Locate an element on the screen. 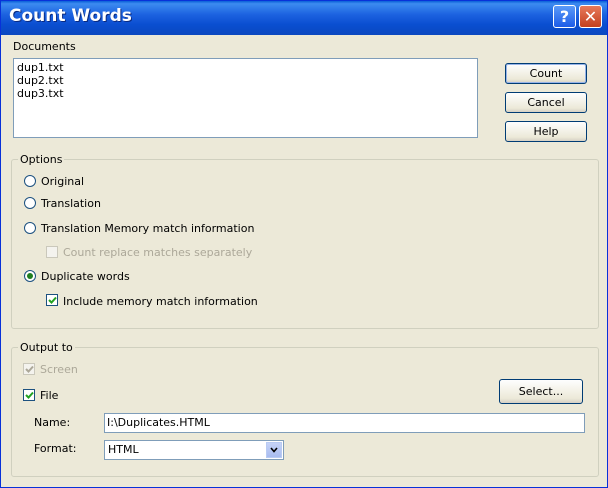  help-button-label: Help is located at coordinates (546, 131).